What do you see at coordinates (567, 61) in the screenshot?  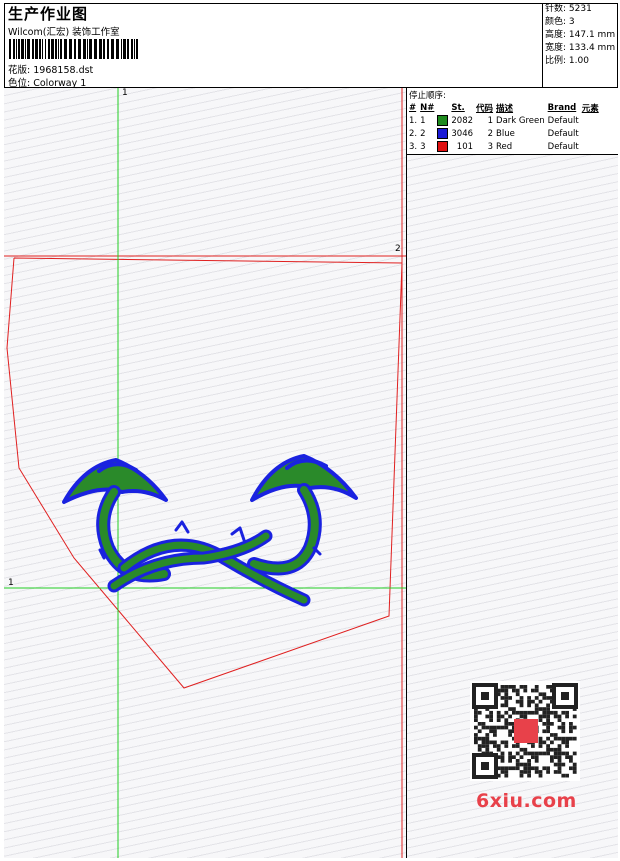 I see `stat-scale: 比例: 1.00` at bounding box center [567, 61].